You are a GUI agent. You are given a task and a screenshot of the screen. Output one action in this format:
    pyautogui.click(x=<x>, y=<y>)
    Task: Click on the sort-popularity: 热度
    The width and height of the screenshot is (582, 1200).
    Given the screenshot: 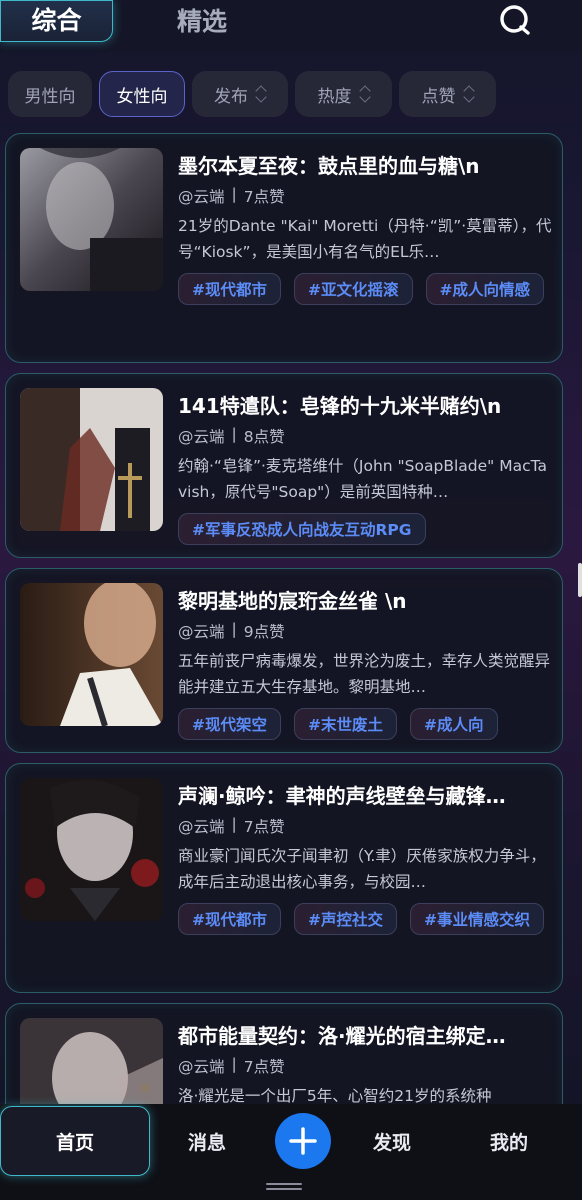 What is the action you would take?
    pyautogui.click(x=343, y=94)
    